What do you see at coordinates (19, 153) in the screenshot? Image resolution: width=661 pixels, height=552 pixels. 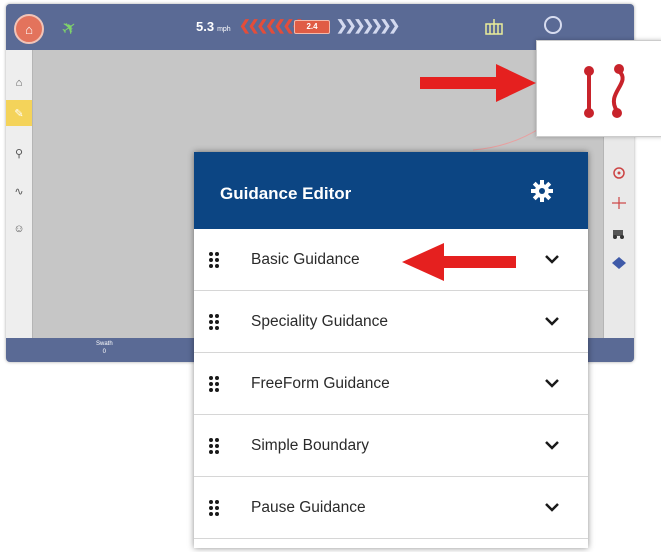 I see `location-tab-icon: ⚲` at bounding box center [19, 153].